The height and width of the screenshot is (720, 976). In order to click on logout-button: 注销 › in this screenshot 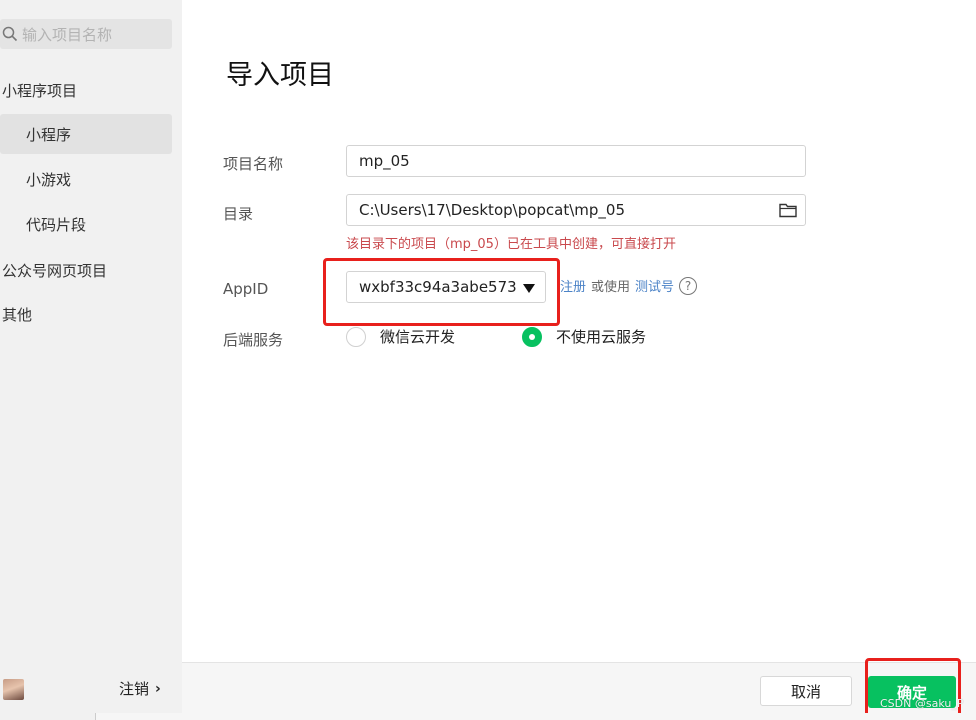, I will do `click(140, 688)`.